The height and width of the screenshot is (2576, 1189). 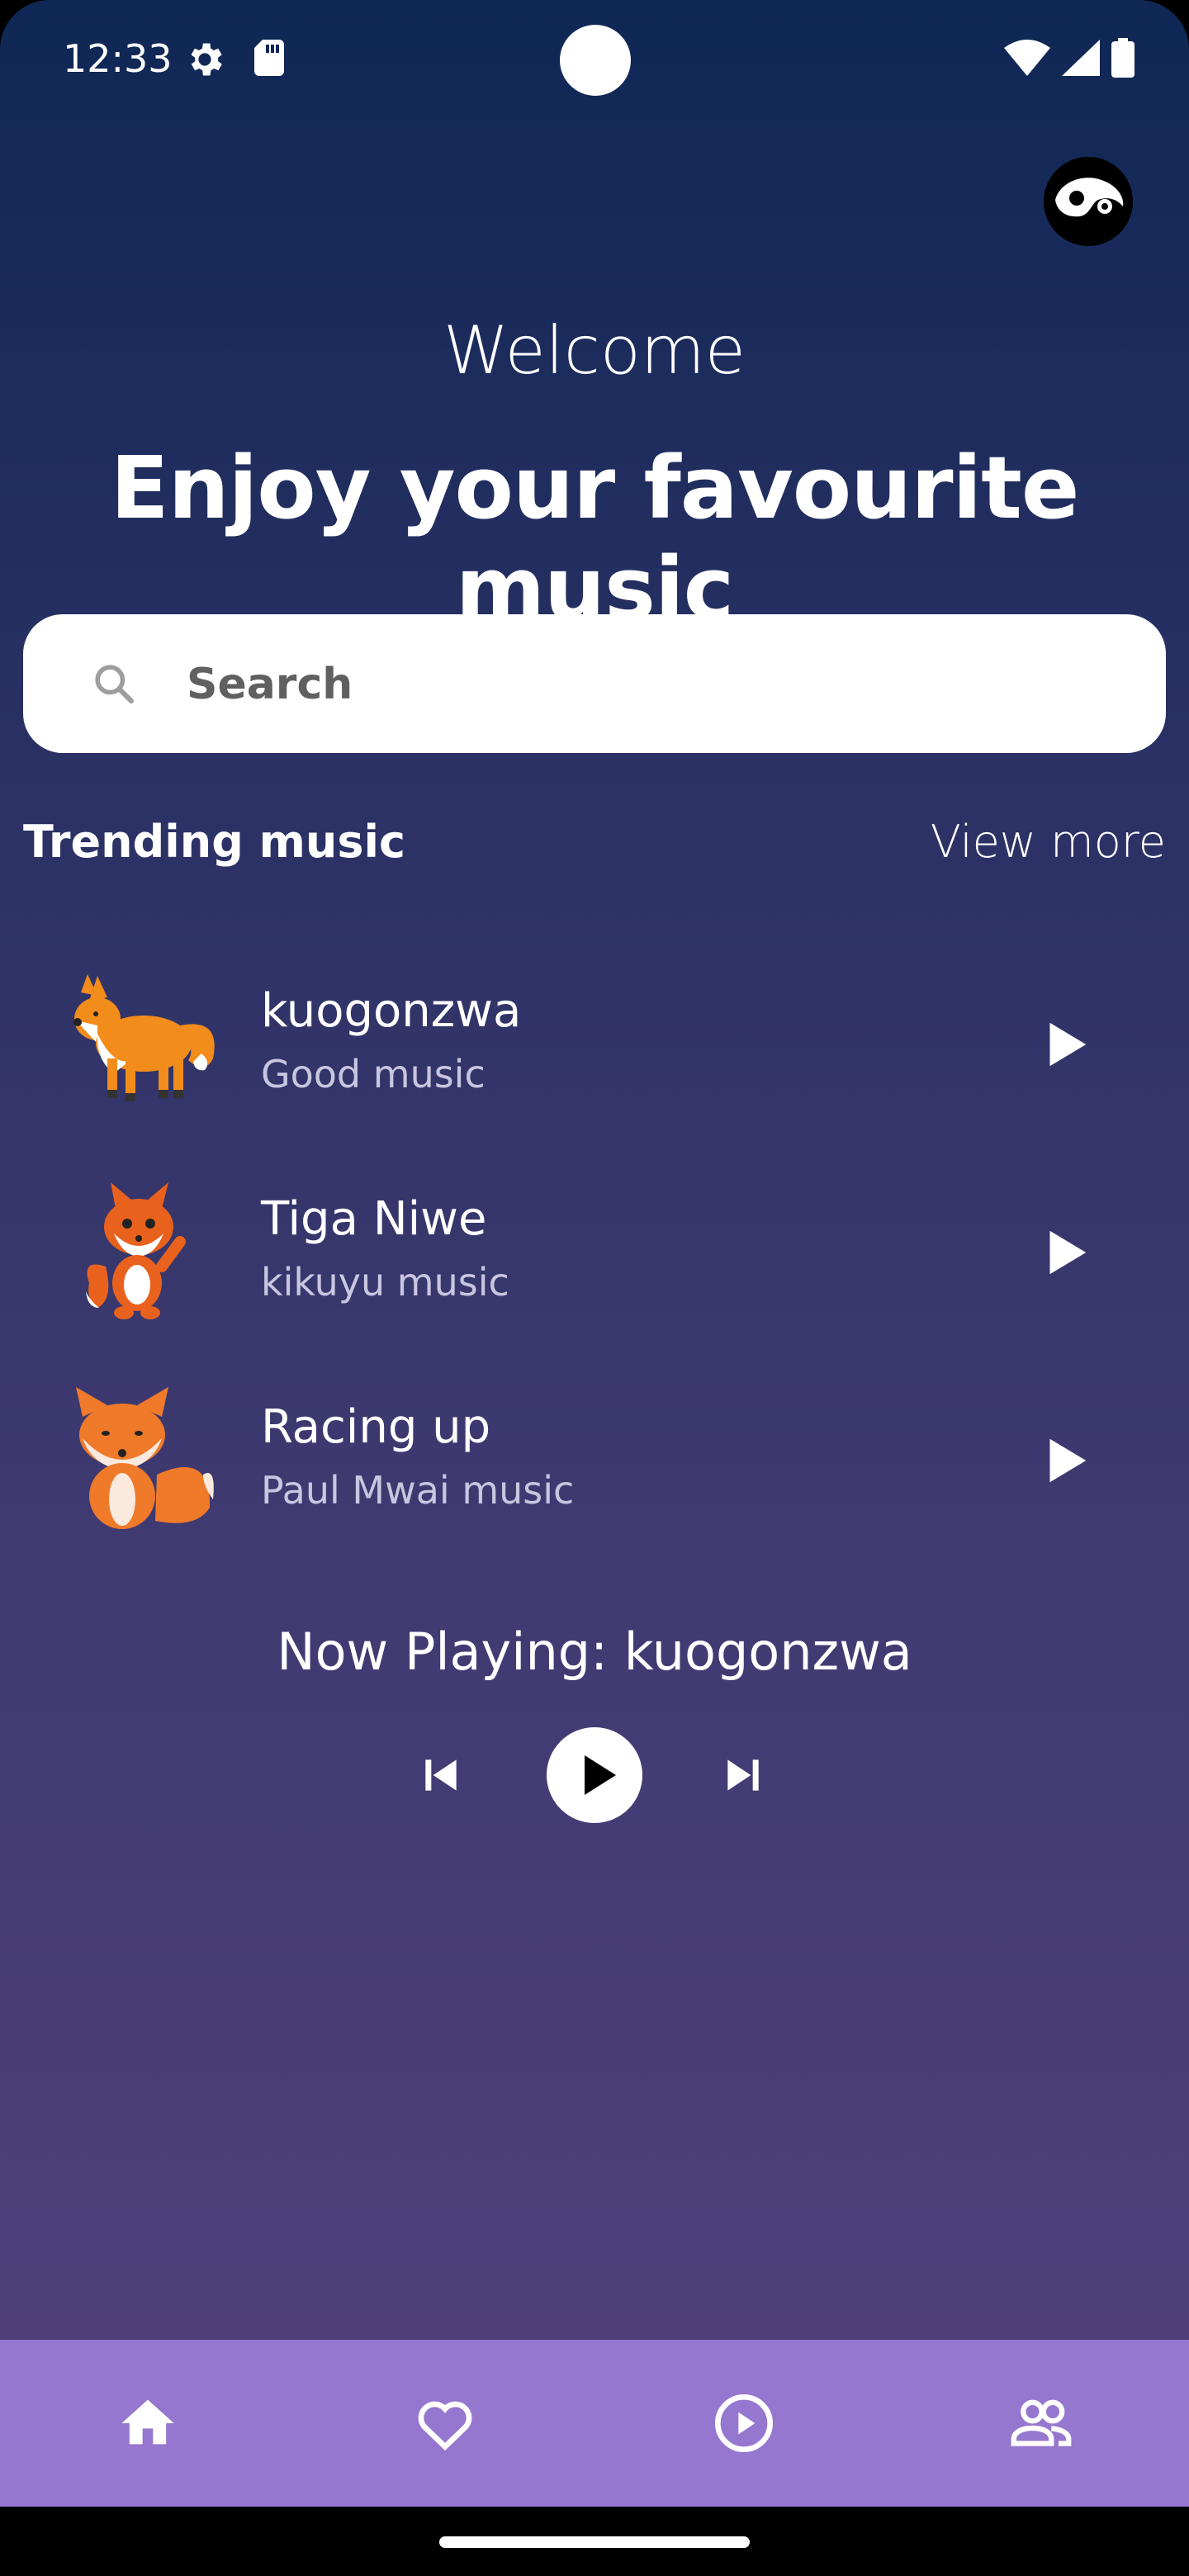 What do you see at coordinates (743, 1777) in the screenshot?
I see `skip-next-icon` at bounding box center [743, 1777].